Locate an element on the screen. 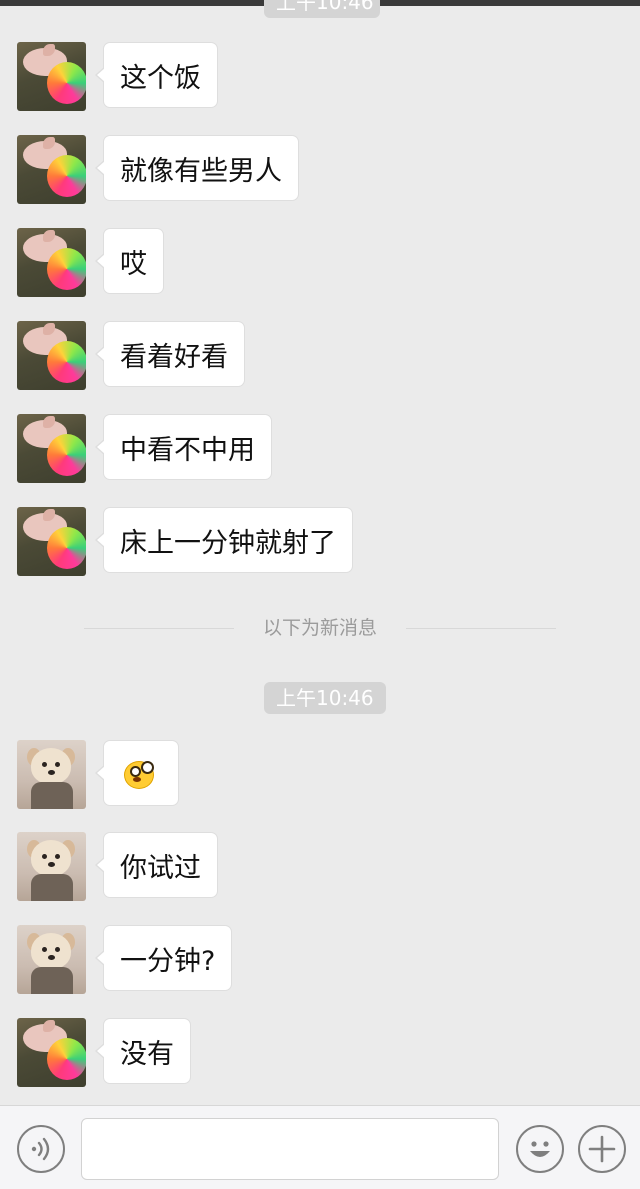 The height and width of the screenshot is (1189, 640). message-text: 一分钟? is located at coordinates (168, 961).